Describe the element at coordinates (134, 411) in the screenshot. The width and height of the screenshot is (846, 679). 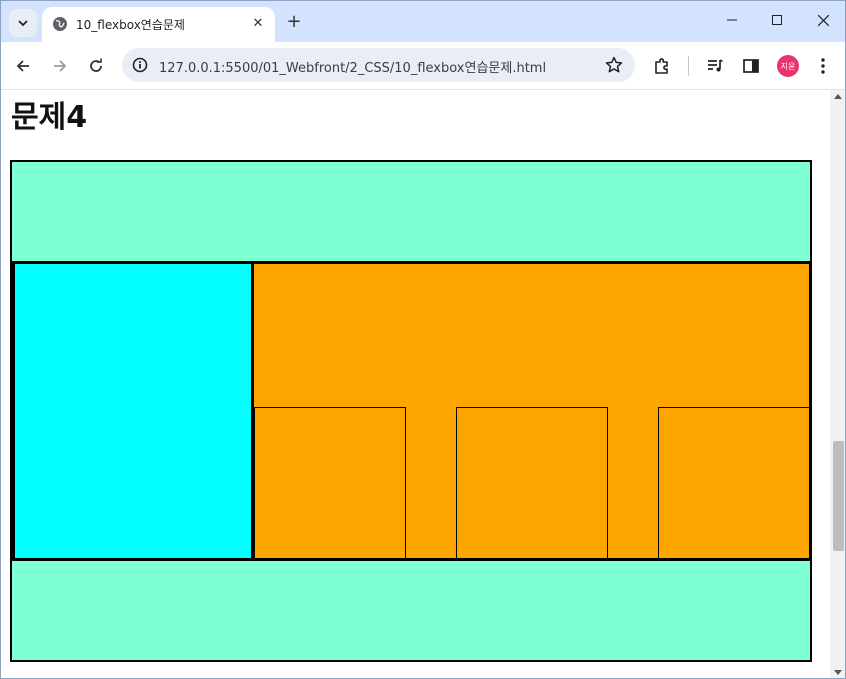
I see `left-panel` at that location.